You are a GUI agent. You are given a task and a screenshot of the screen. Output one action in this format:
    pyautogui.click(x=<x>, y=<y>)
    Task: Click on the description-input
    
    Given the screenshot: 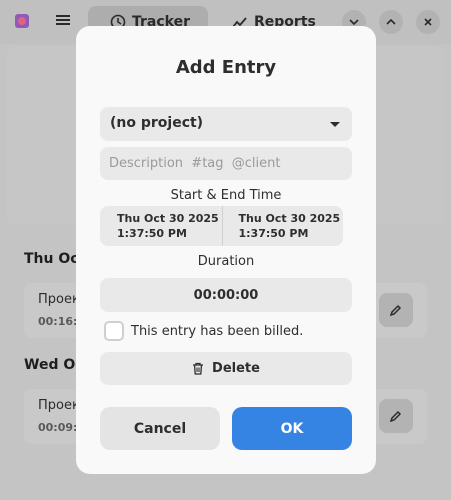 What is the action you would take?
    pyautogui.click(x=226, y=163)
    